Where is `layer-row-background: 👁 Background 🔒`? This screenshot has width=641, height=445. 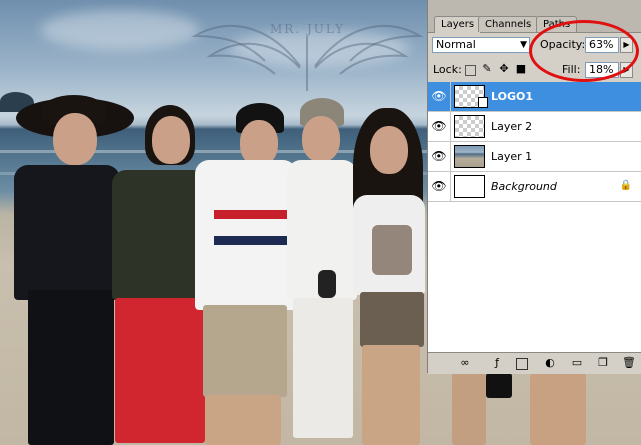 layer-row-background: 👁 Background 🔒 is located at coordinates (534, 187).